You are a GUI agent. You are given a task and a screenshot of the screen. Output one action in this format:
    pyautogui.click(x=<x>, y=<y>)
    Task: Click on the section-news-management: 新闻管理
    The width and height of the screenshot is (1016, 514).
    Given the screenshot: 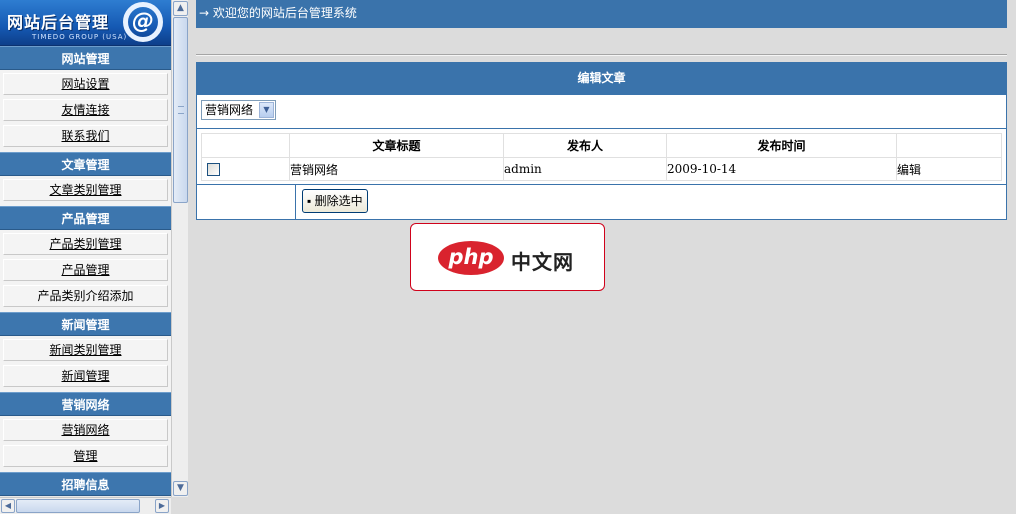 What is the action you would take?
    pyautogui.click(x=85, y=324)
    